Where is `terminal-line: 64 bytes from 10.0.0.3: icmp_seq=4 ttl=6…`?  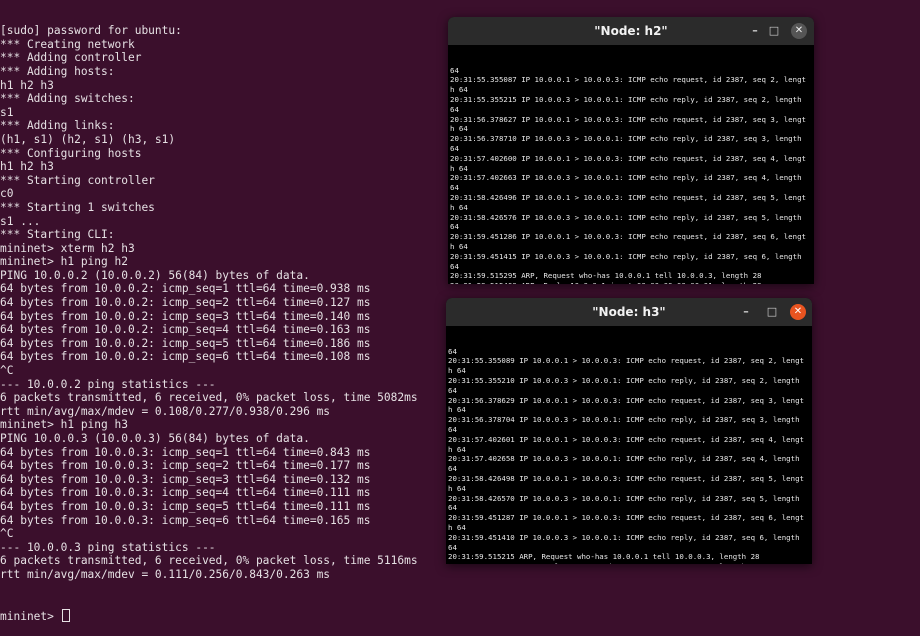 terminal-line: 64 bytes from 10.0.0.3: icmp_seq=4 ttl=6… is located at coordinates (185, 493).